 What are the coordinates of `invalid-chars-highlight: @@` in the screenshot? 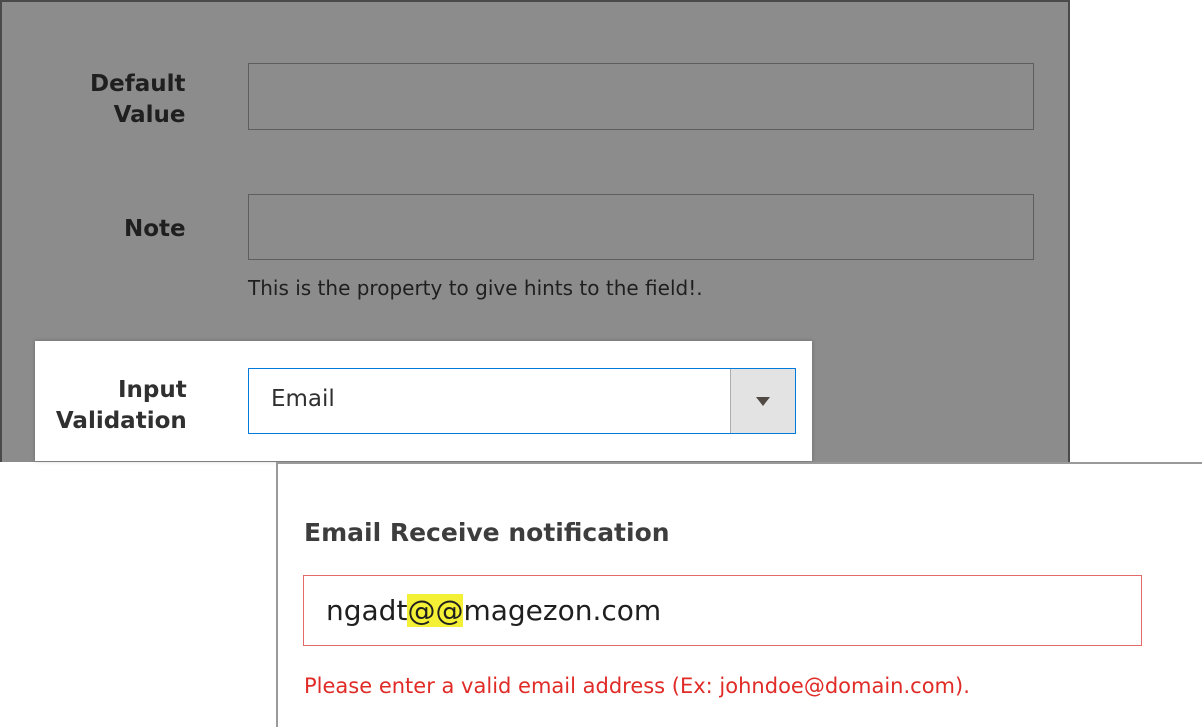 It's located at (435, 610).